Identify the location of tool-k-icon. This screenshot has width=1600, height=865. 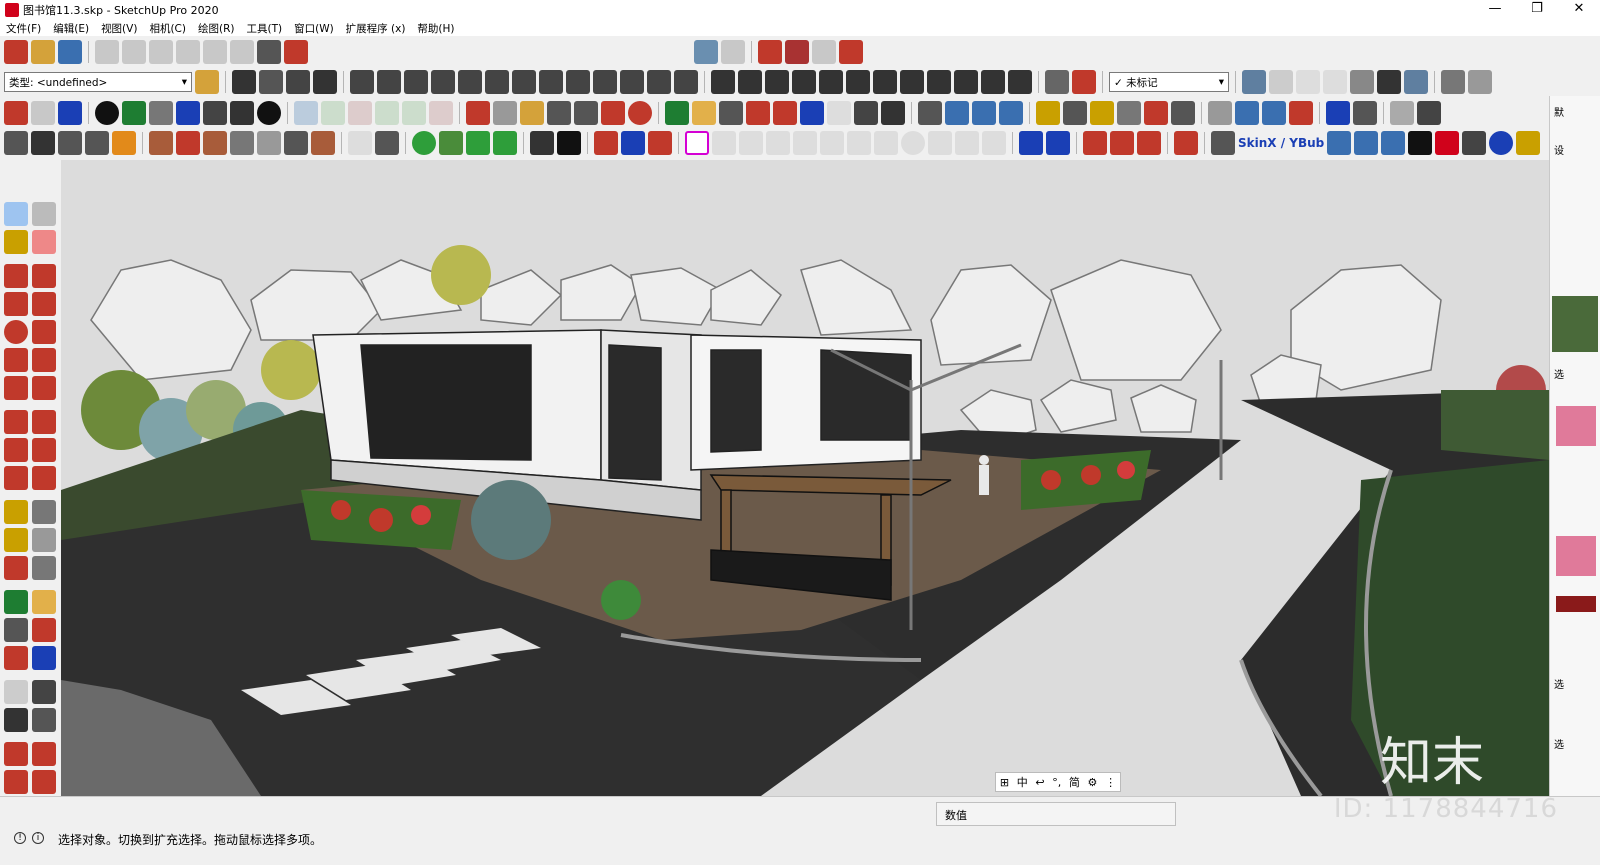
(632, 82).